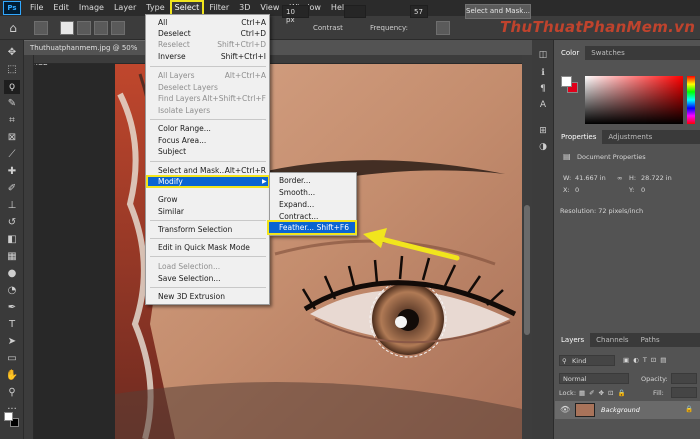 The width and height of the screenshot is (700, 439). I want to click on history-brush-tool-icon: ↺, so click(12, 223).